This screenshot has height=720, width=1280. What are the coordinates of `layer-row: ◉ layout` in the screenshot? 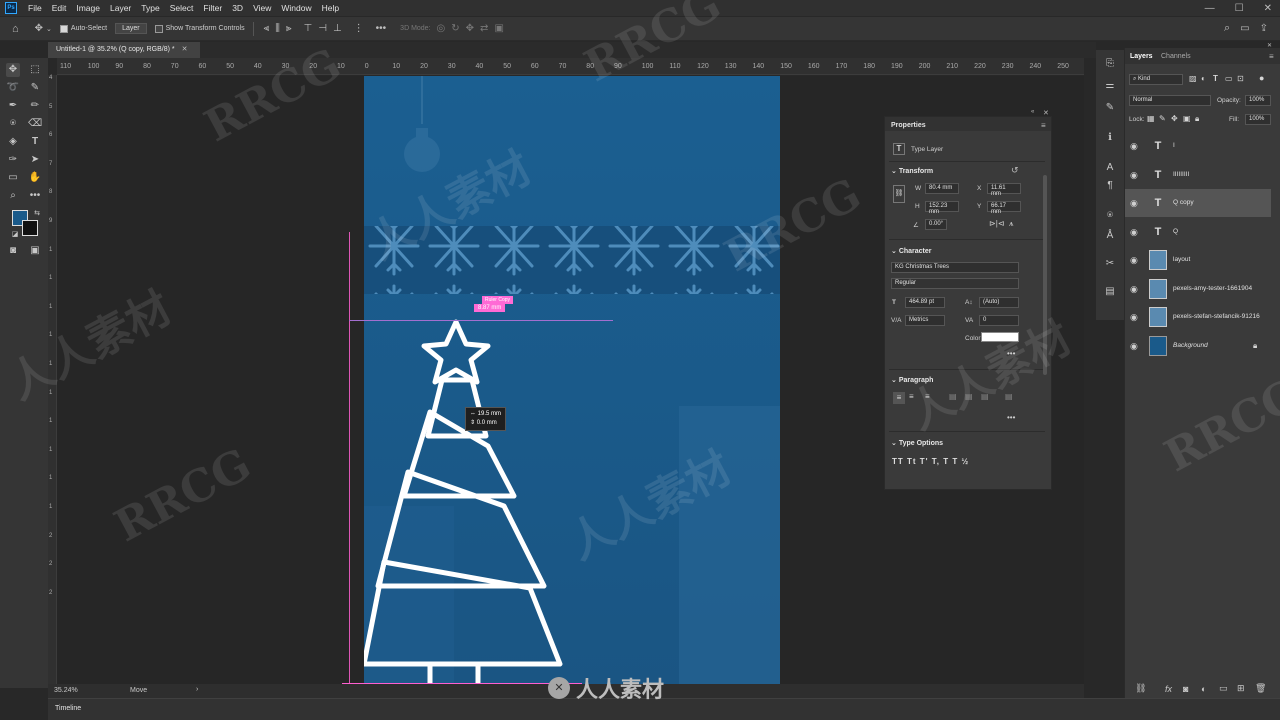 It's located at (1198, 260).